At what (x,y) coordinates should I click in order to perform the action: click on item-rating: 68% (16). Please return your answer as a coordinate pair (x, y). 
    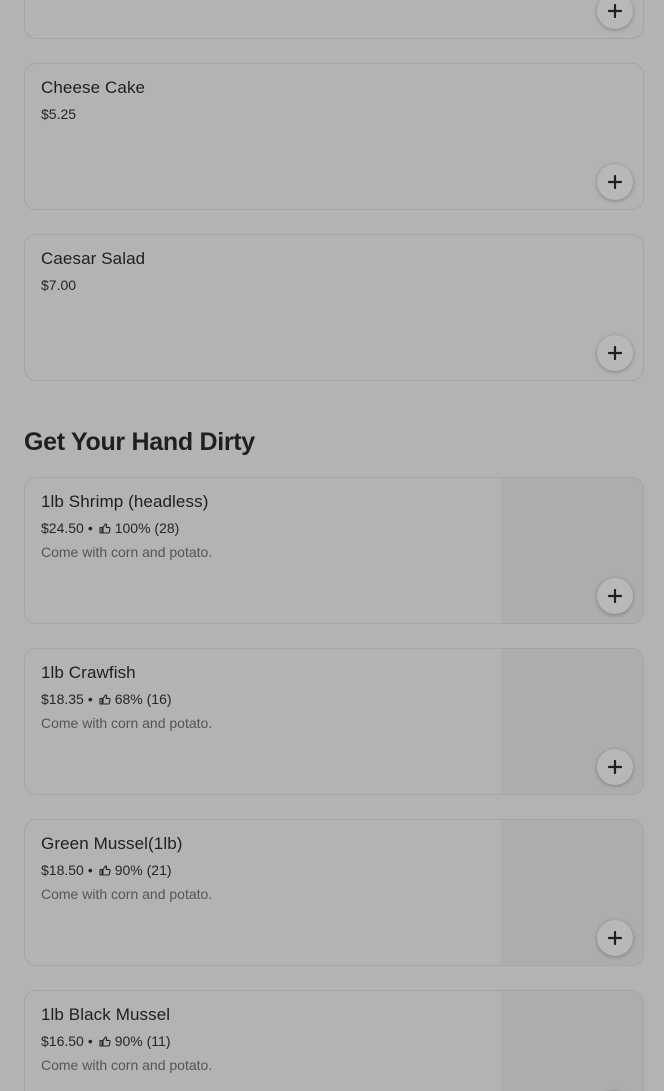
    Looking at the image, I should click on (143, 699).